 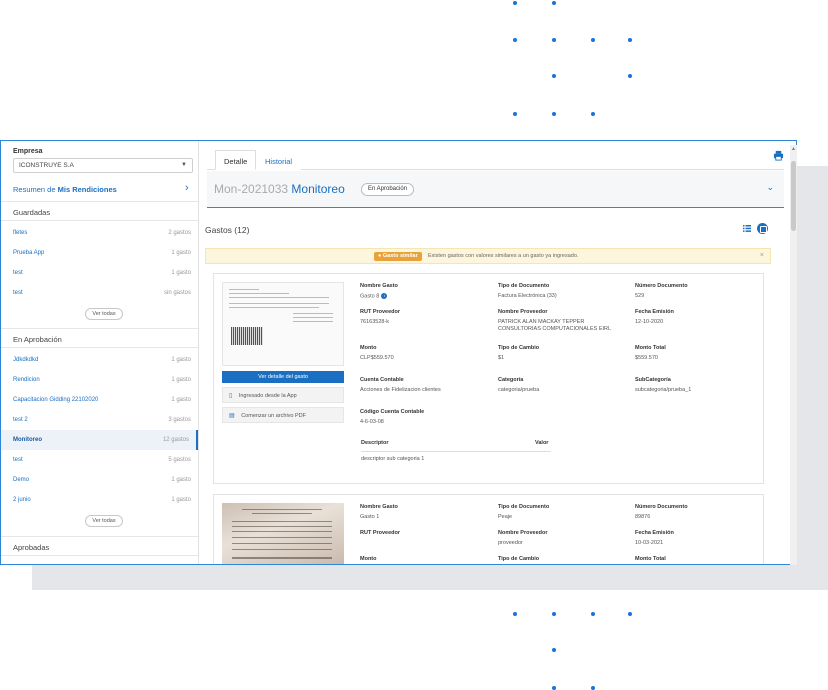 I want to click on field-rut-proveedor: RUT Proveedor, so click(x=380, y=535).